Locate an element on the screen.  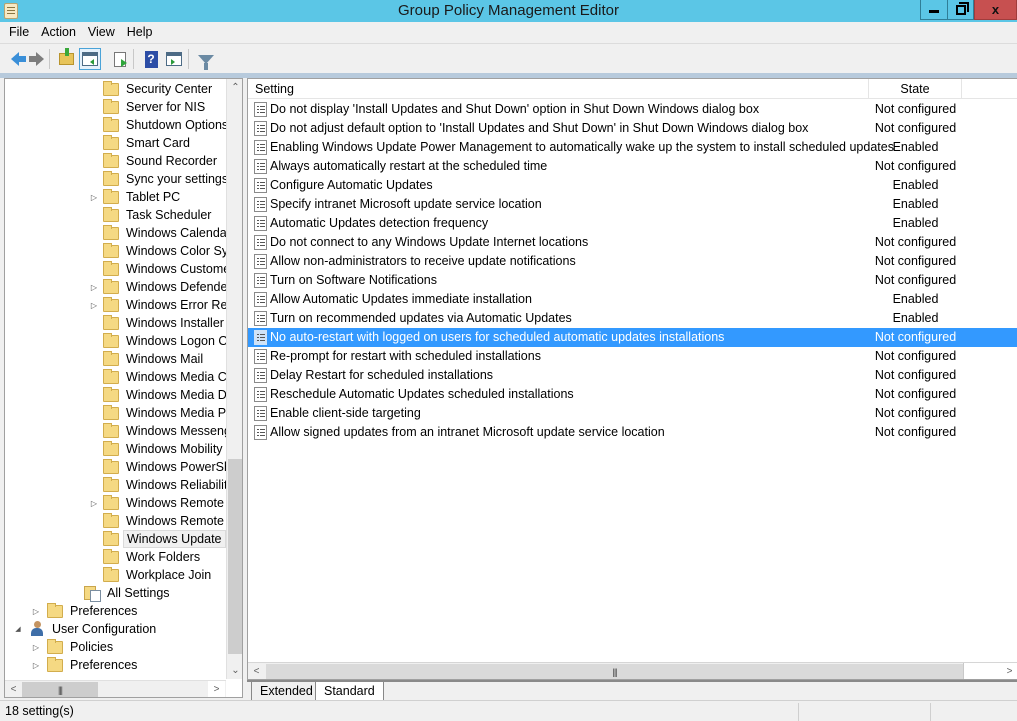
tree-item: Shutdown Options is located at coordinates (160, 125).